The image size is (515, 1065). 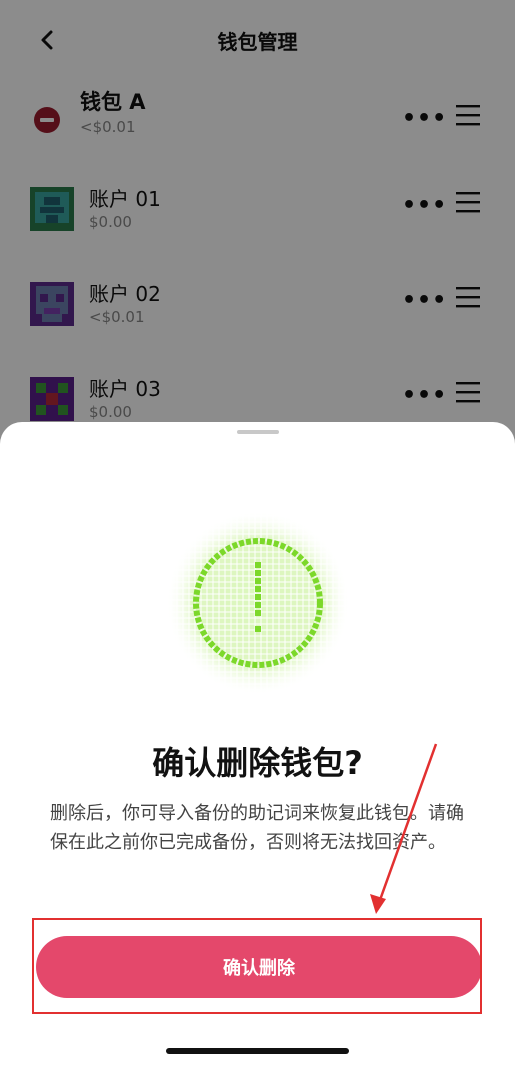 What do you see at coordinates (258, 432) in the screenshot?
I see `sheet-handle` at bounding box center [258, 432].